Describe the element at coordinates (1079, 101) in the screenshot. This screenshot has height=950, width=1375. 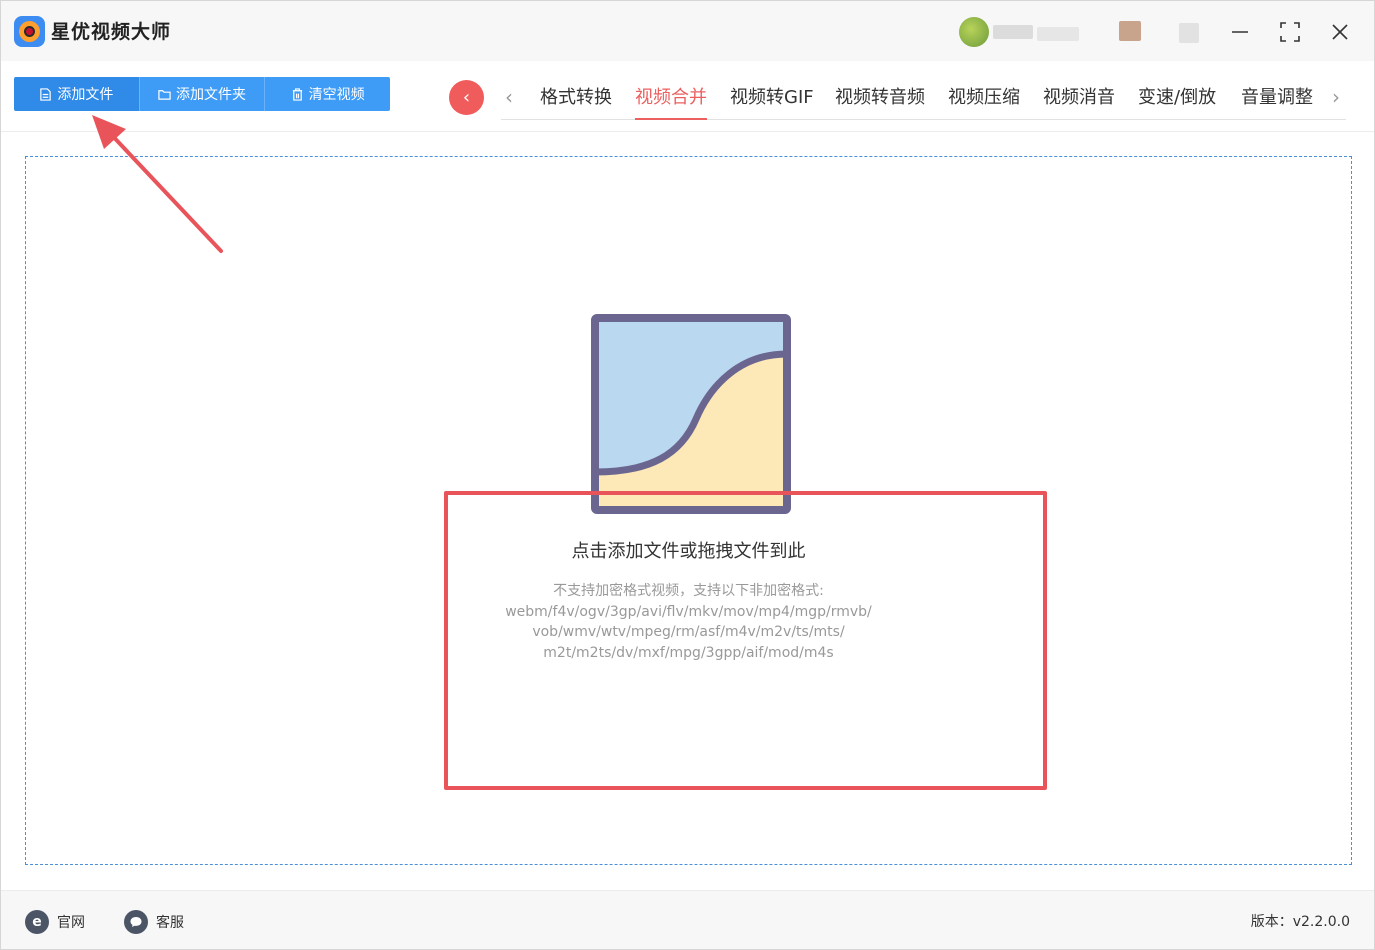
I see `tab-video-mute: 视频消音` at that location.